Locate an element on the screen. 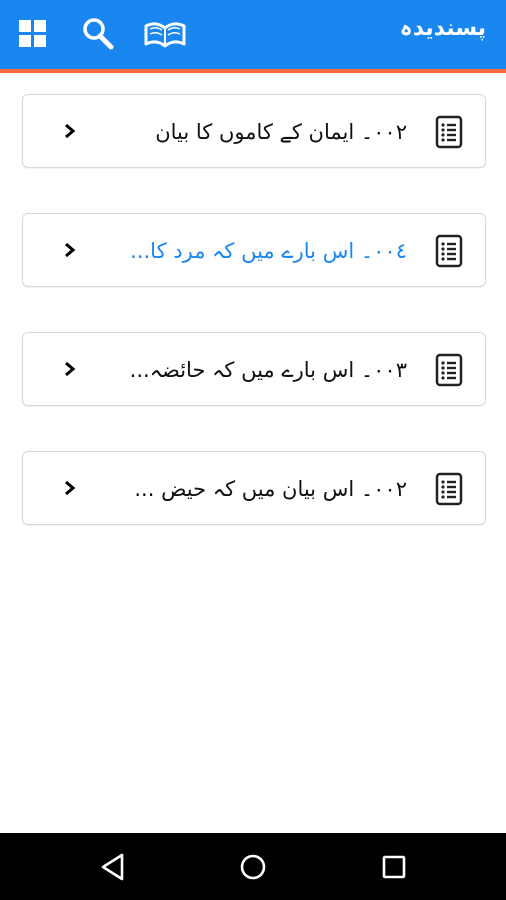  home-icon is located at coordinates (253, 867).